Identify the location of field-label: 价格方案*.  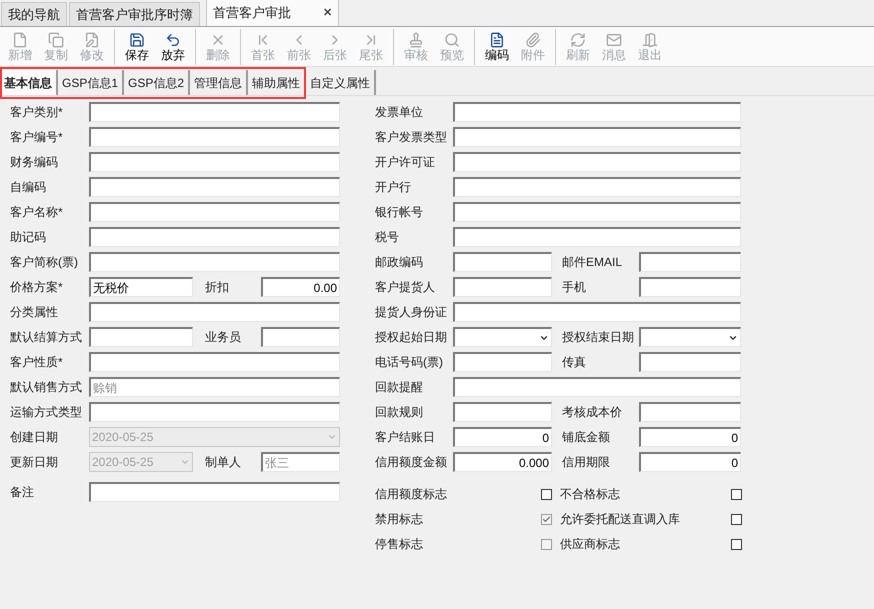
(37, 287).